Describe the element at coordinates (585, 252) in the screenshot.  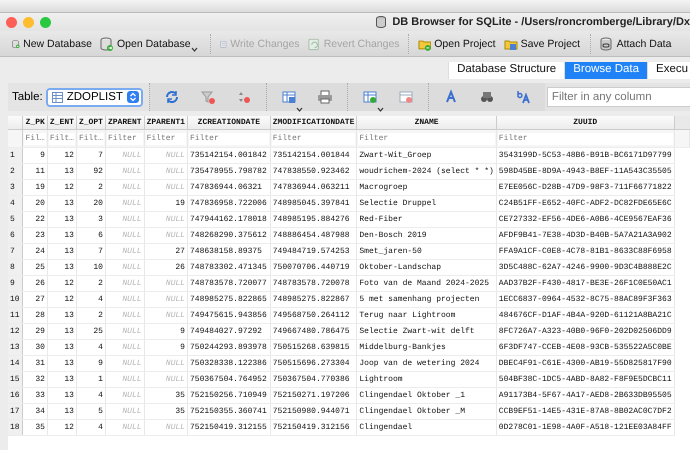
I see `table-cell: FFA9A1CF-C0E8-4C78-81B1-8633C88F6958` at that location.